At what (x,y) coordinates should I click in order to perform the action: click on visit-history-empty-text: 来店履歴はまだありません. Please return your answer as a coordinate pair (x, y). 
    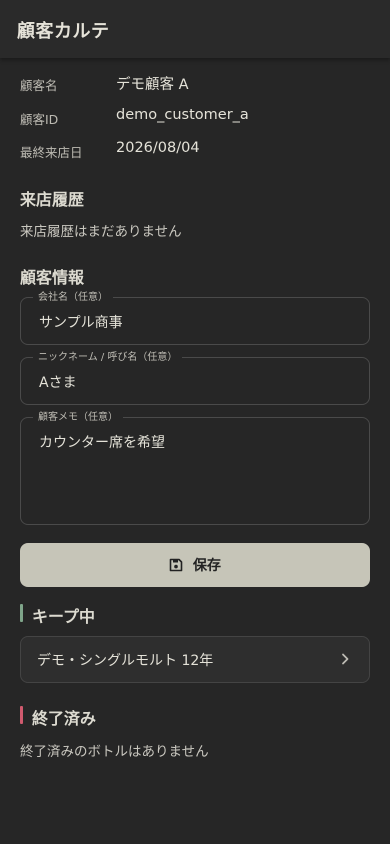
    Looking at the image, I should click on (101, 232).